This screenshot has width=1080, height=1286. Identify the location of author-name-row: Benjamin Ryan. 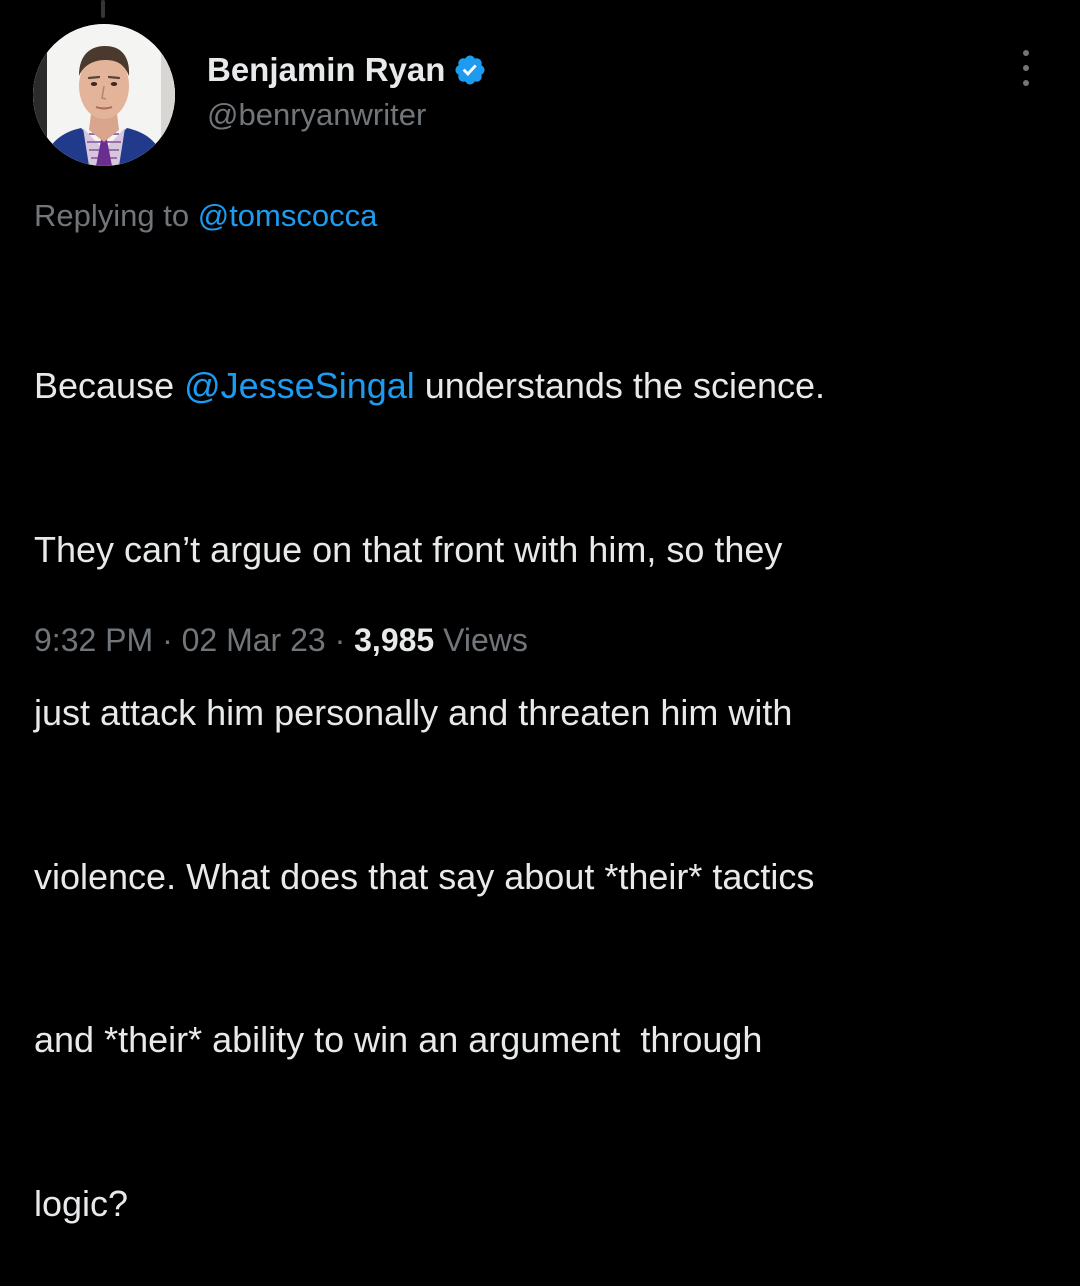
(347, 70).